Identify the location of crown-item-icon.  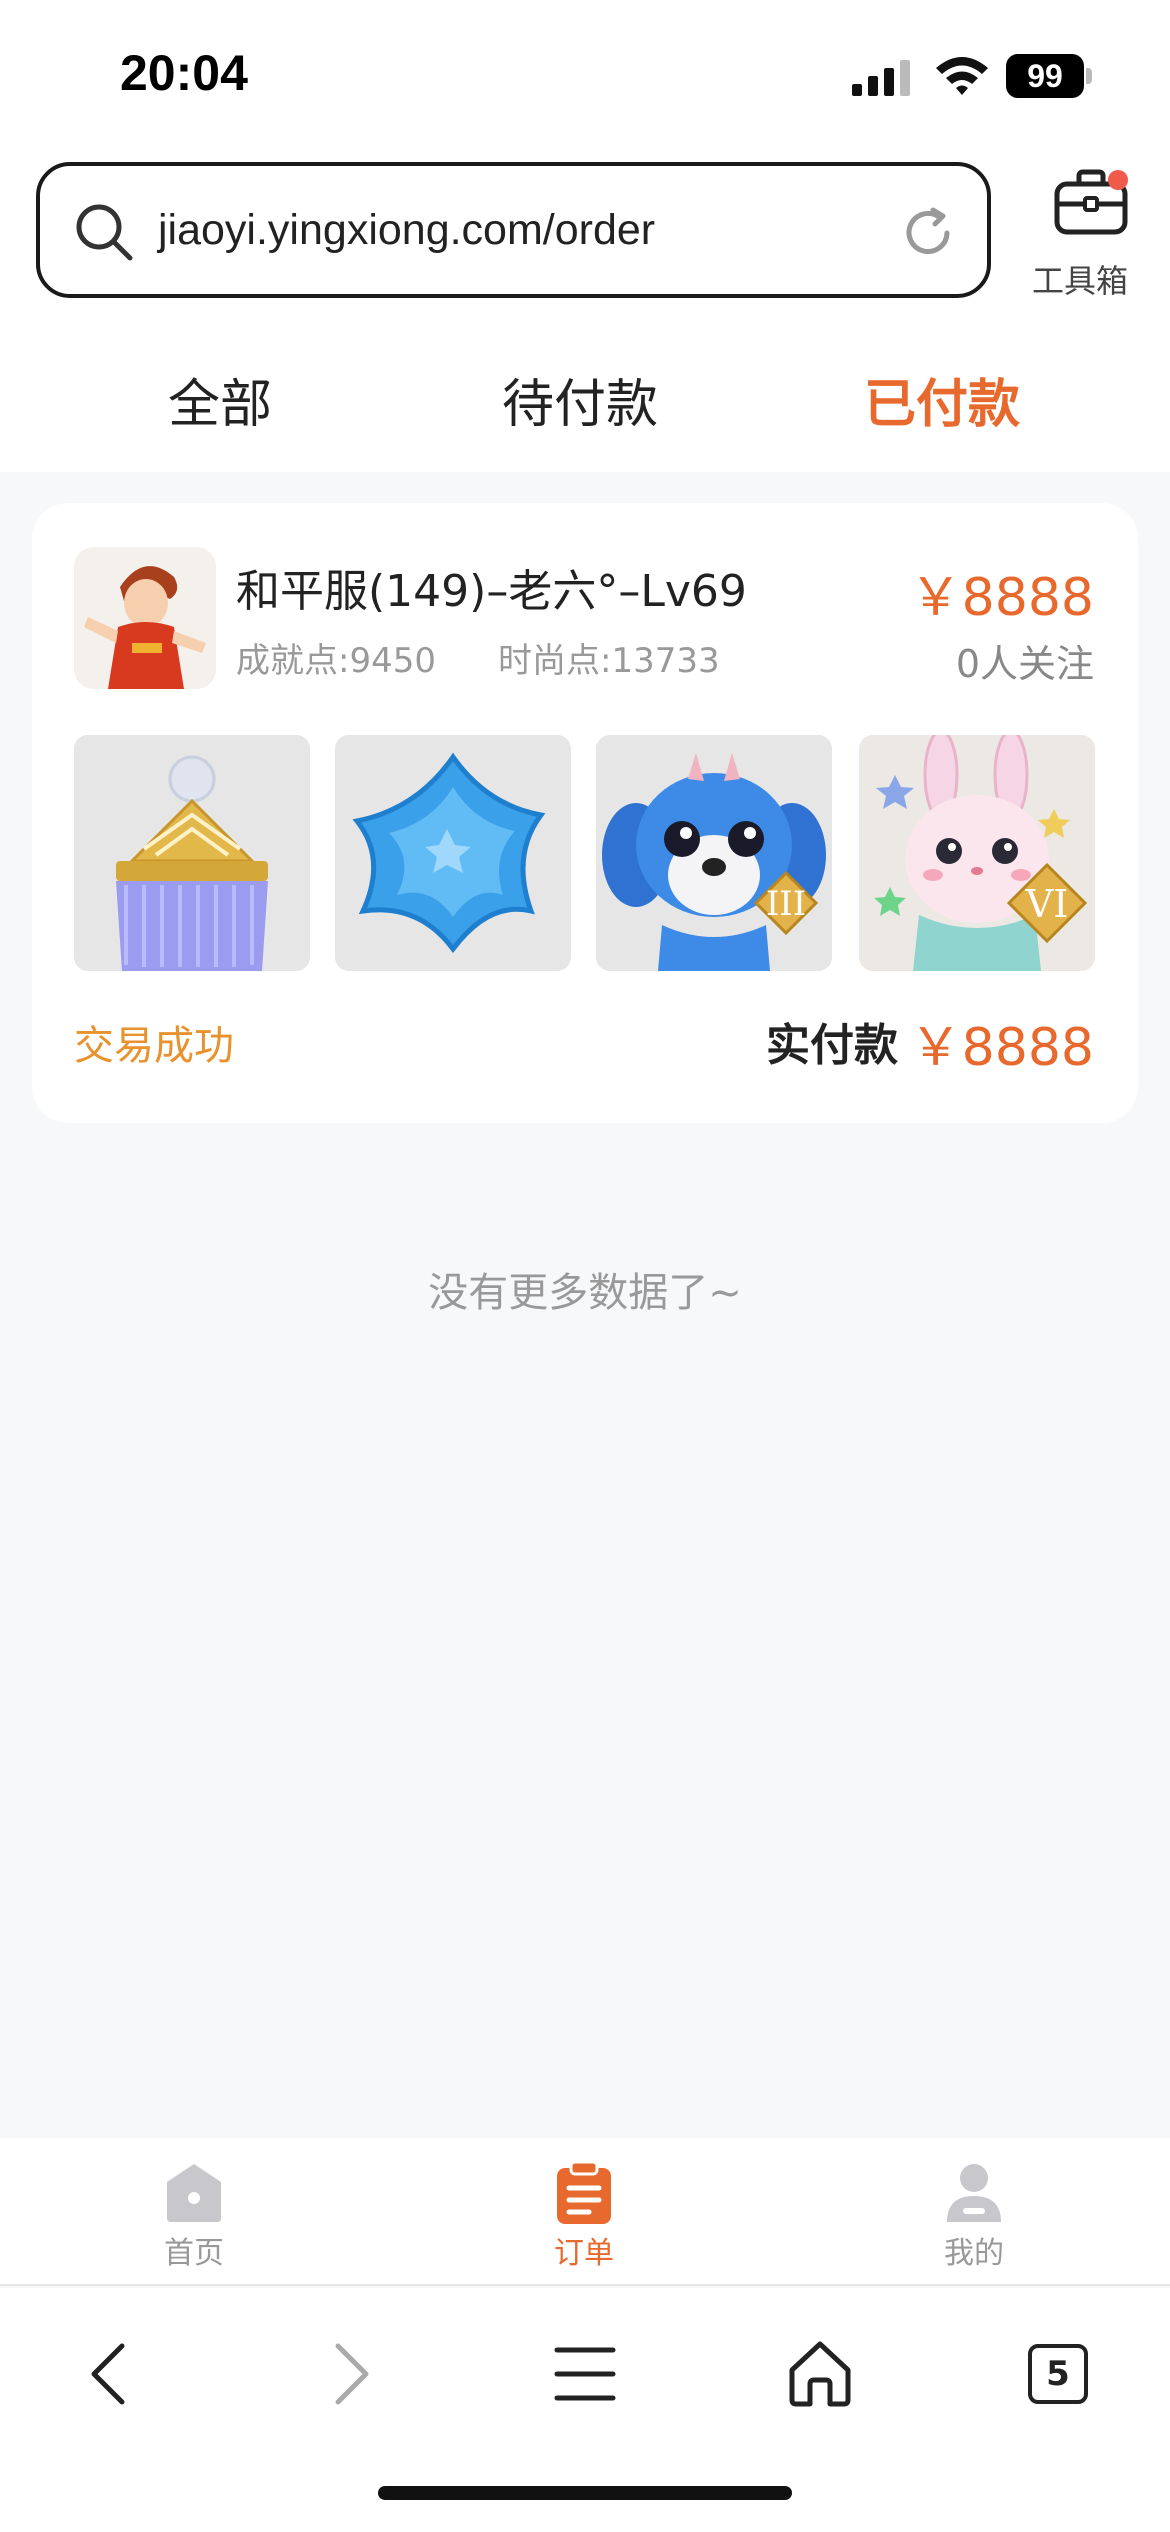
(192, 853).